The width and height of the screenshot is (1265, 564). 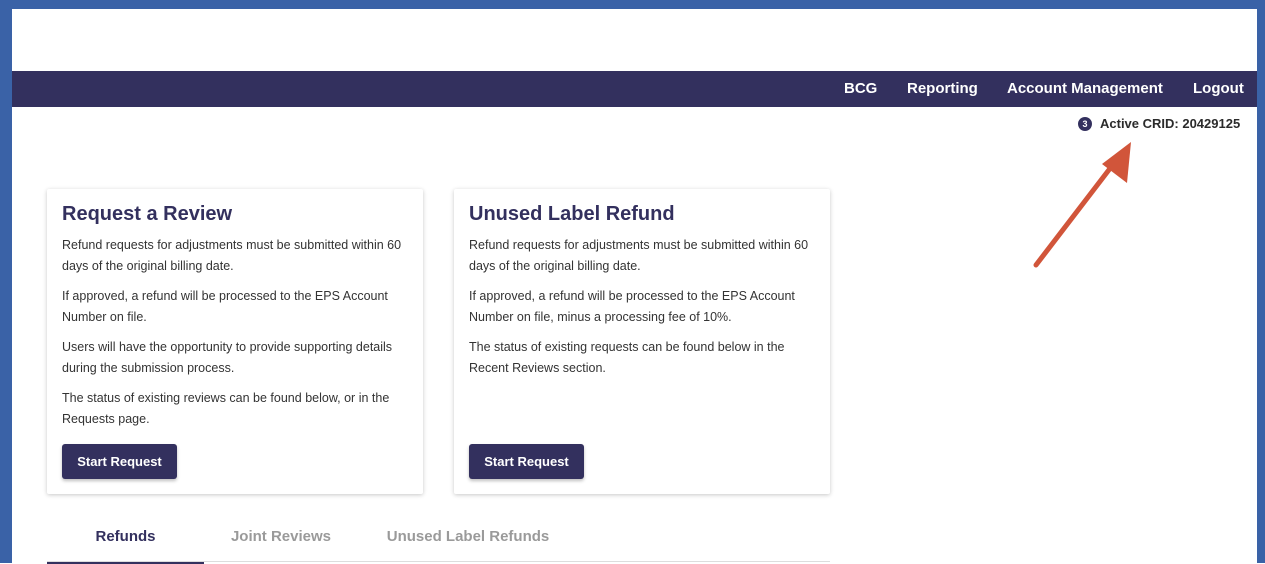 I want to click on active-crid-label: Active CRID: 20429125, so click(x=1170, y=123).